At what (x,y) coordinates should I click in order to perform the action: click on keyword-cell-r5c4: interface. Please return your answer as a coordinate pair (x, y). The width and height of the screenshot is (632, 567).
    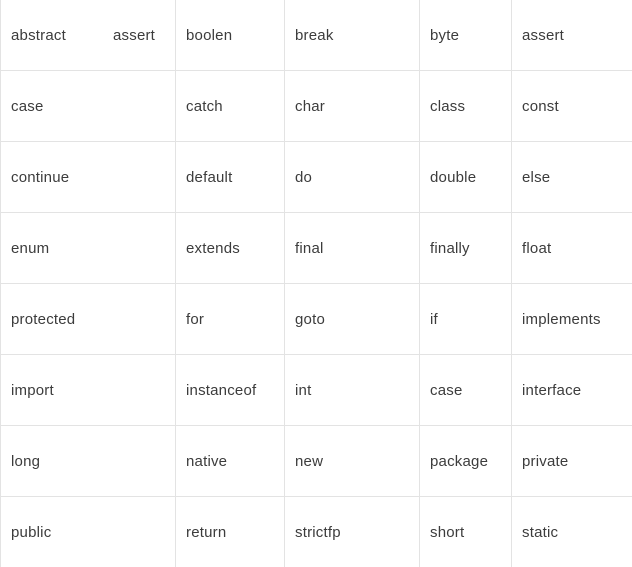
    Looking at the image, I should click on (572, 390).